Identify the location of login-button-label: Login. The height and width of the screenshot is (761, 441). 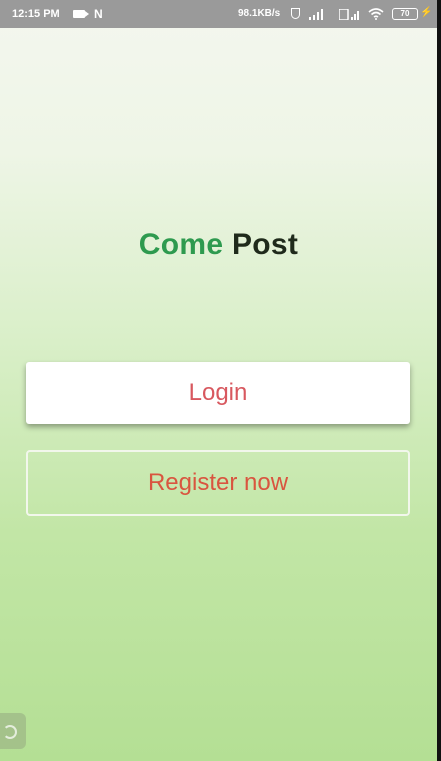
(218, 392).